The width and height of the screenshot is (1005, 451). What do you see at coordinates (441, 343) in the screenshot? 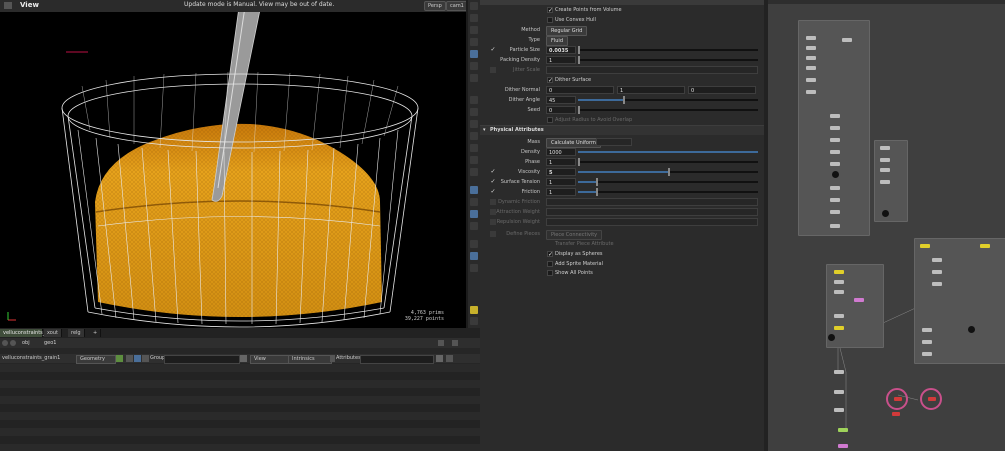
I see `pin-icon` at bounding box center [441, 343].